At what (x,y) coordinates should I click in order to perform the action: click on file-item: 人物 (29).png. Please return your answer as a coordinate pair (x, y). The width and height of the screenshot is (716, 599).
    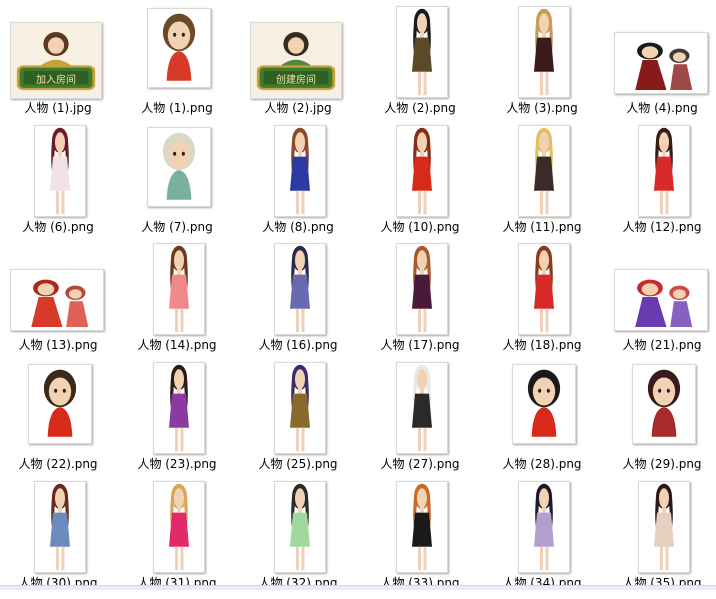
    Looking at the image, I should click on (660, 420).